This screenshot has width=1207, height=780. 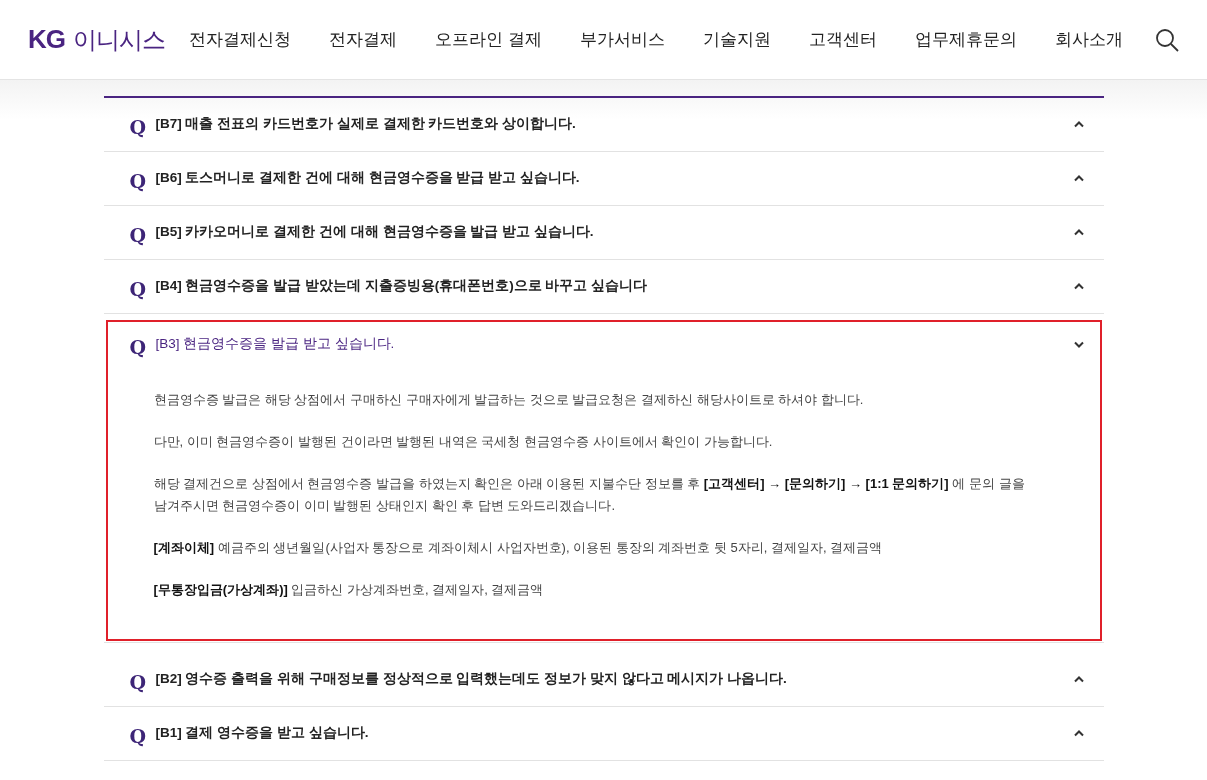 I want to click on answer-paragraph: [계좌이체] 예금주의 생년월일(사업자 통장으로 계좌이체시 사업자번호), 이용된 통장의 계좌번호 뒷 5자리, 결제일자, 결제금액, so click(x=518, y=548).